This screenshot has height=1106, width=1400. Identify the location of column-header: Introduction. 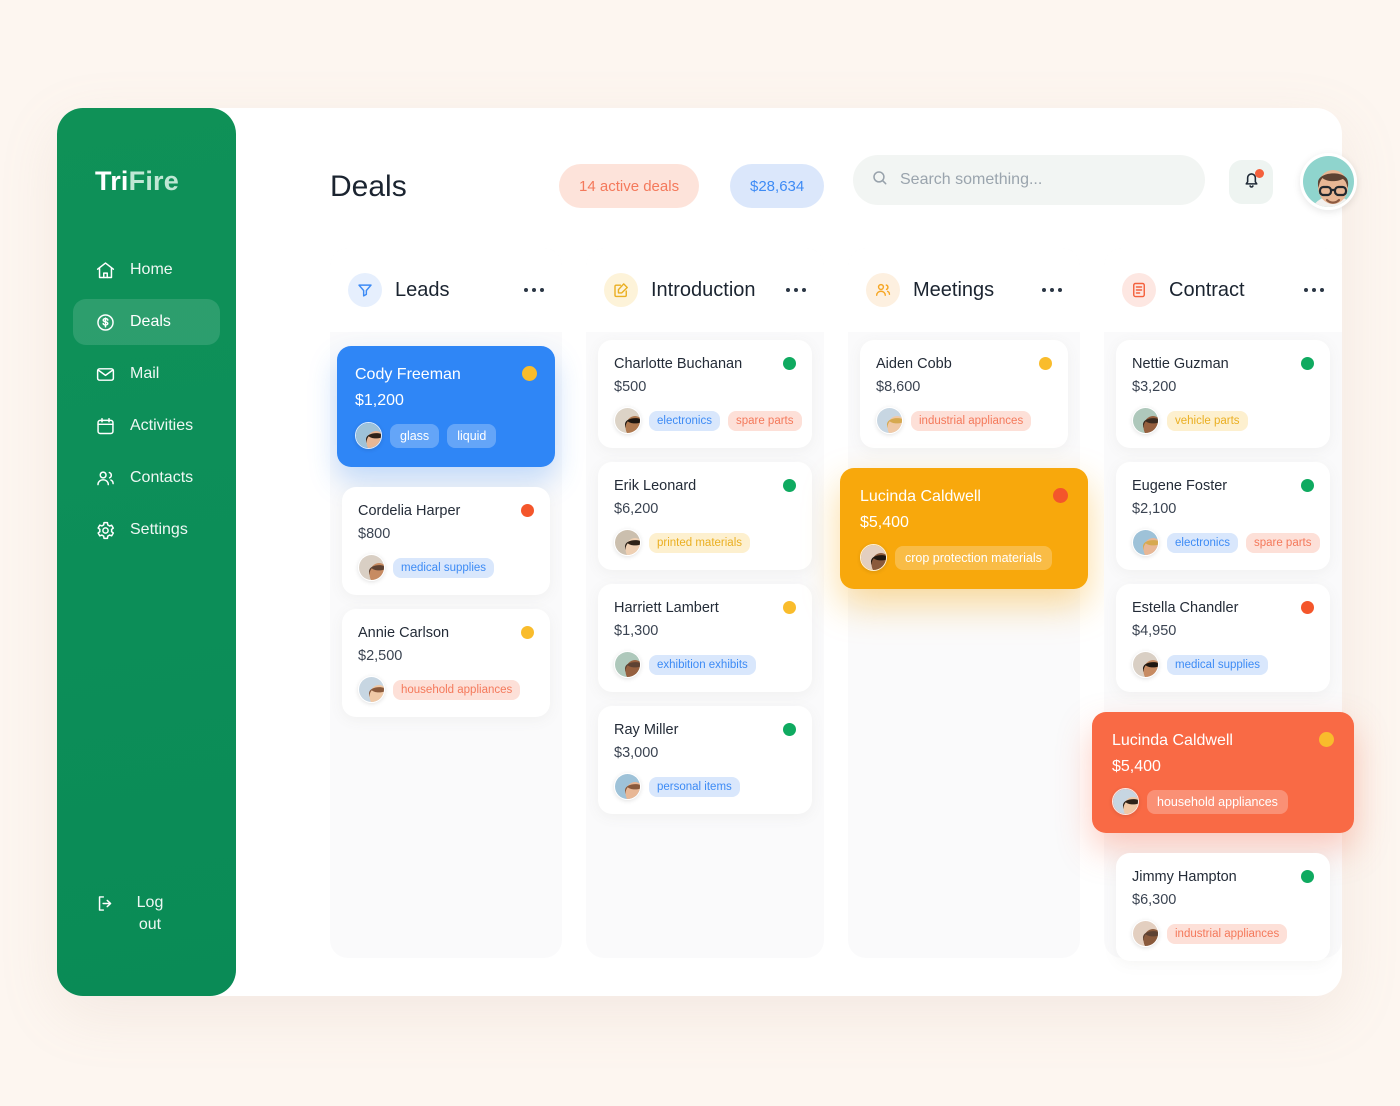
(705, 290).